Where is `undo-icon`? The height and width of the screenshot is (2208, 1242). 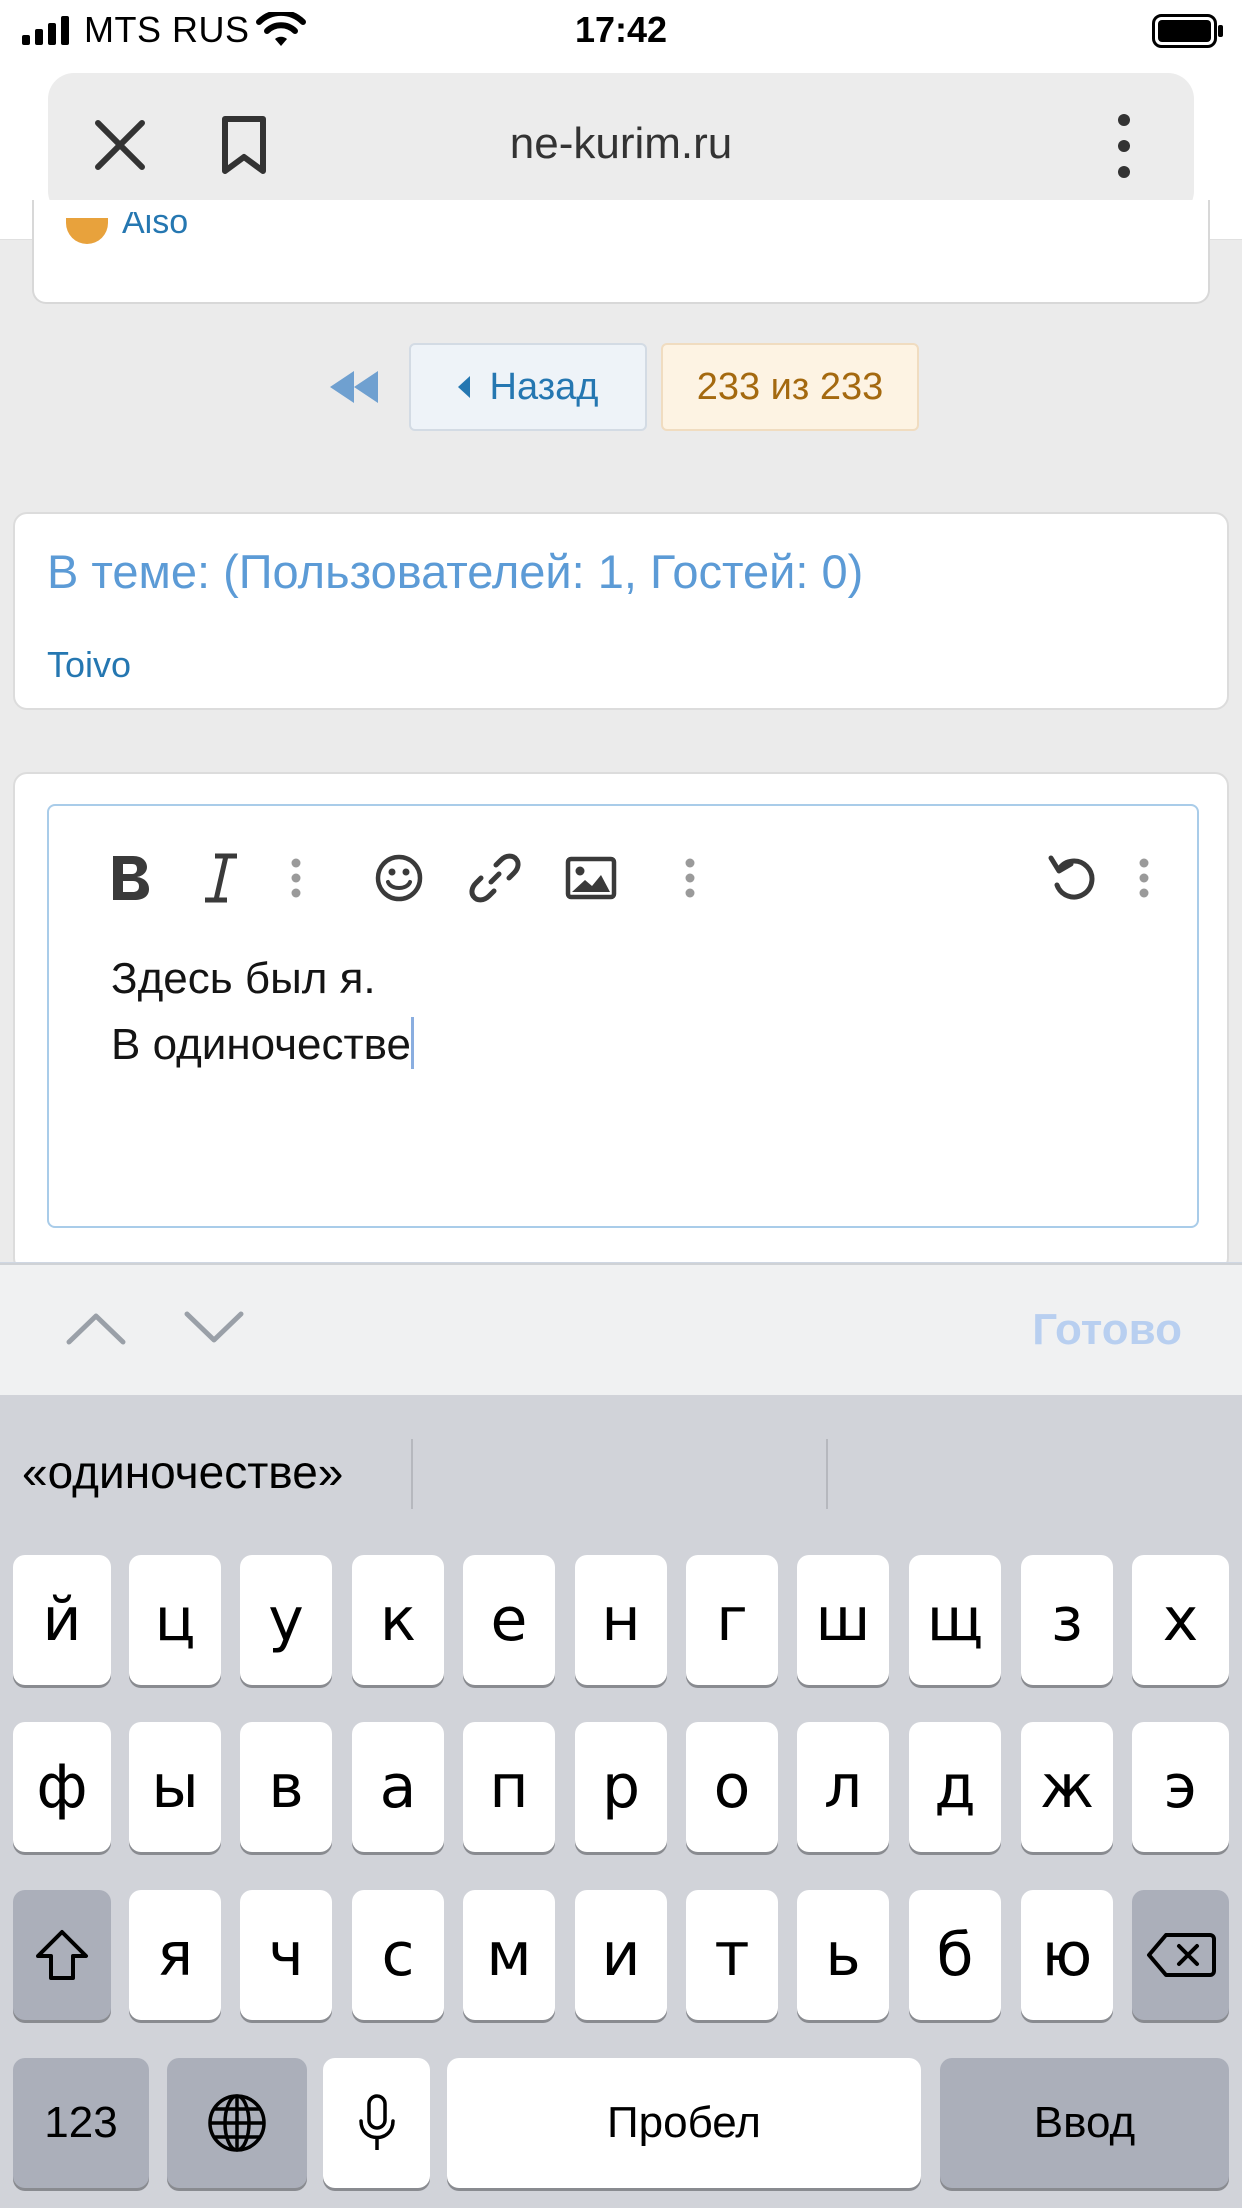 undo-icon is located at coordinates (1071, 877).